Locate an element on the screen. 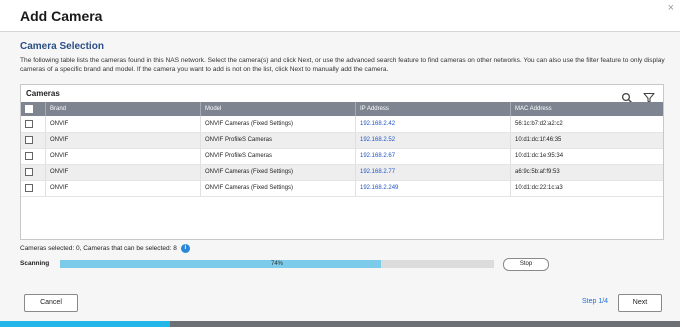 The image size is (680, 327). mac-address-cell: 10:d1:dc:22:1c:a3 is located at coordinates (586, 188).